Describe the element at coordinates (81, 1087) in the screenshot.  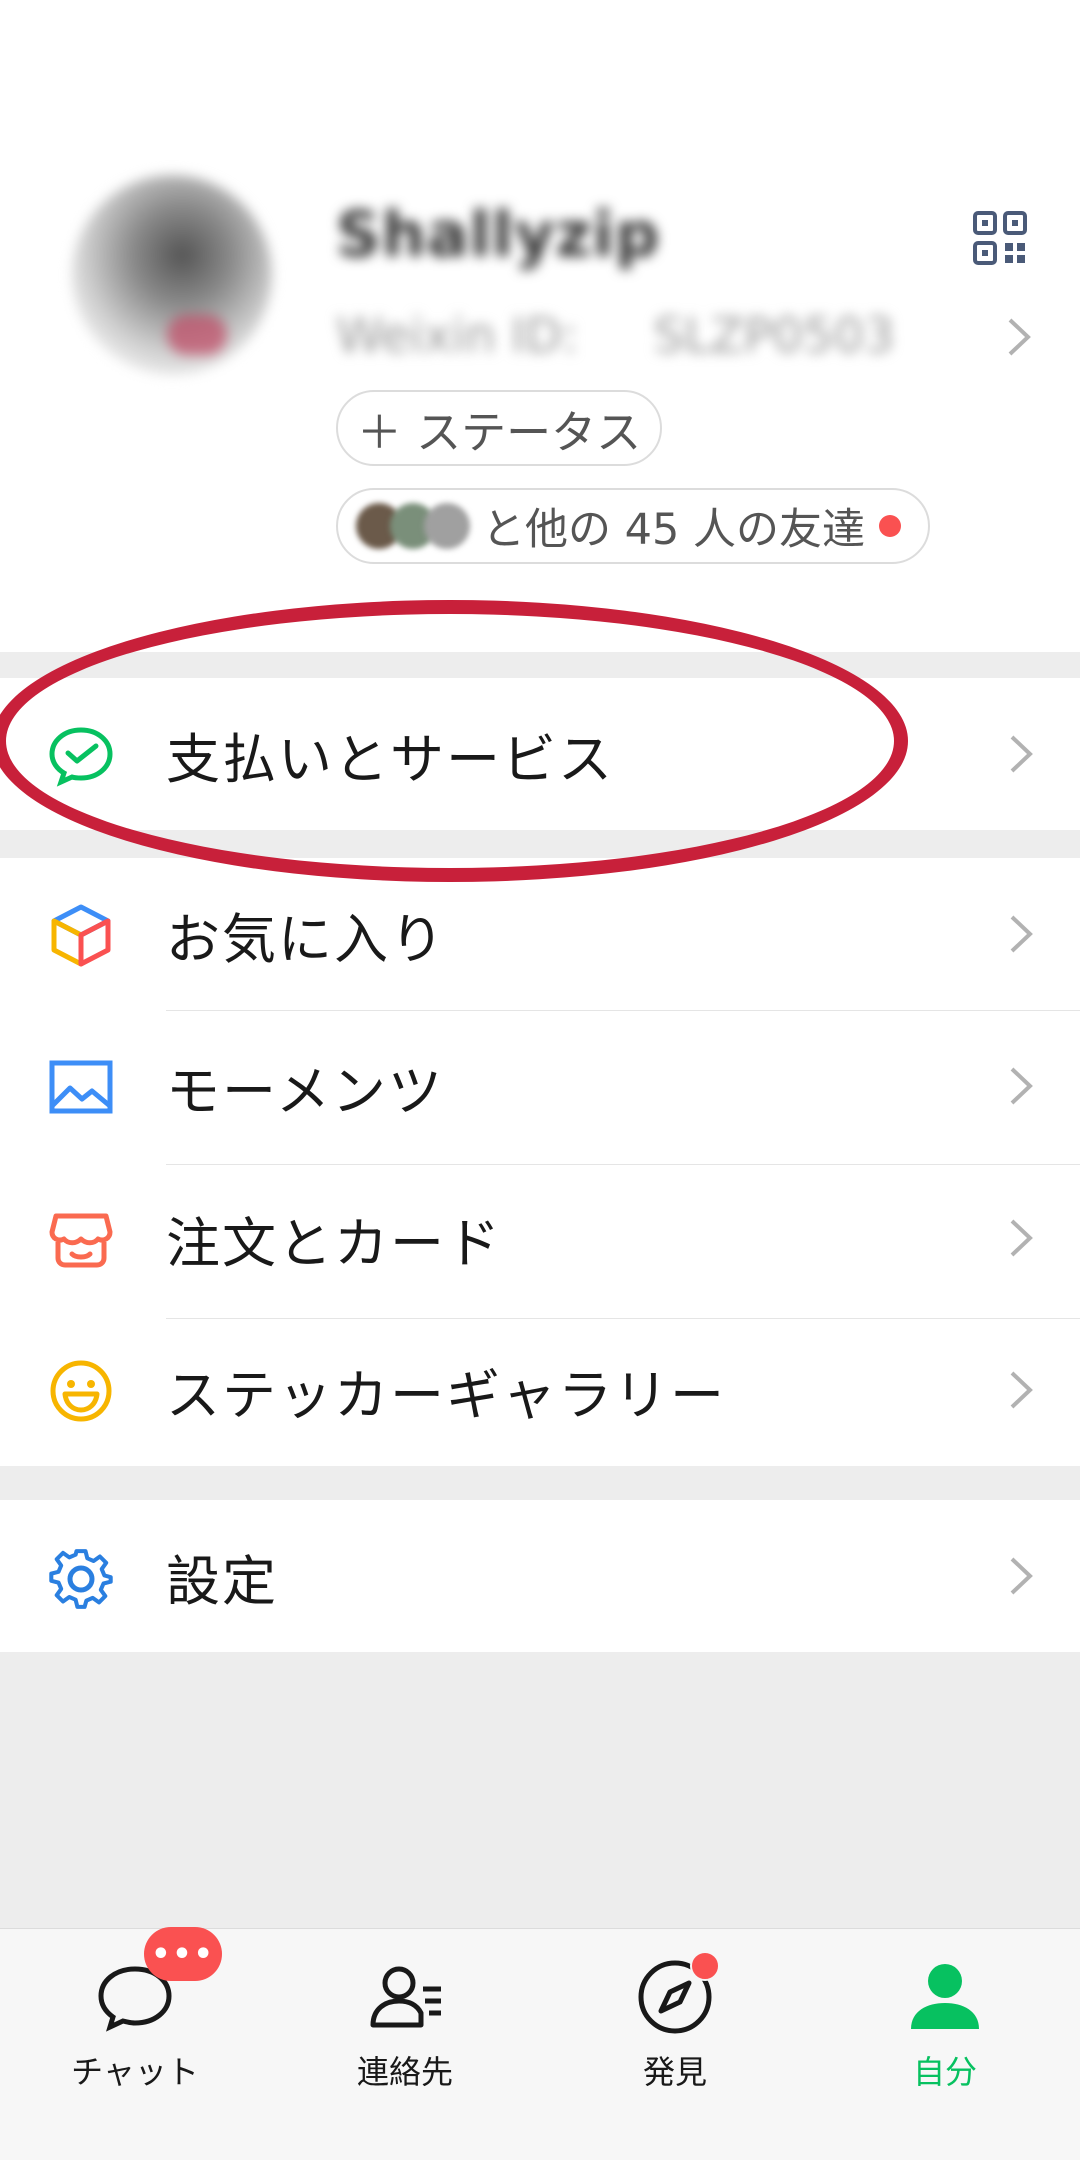
I see `image-icon` at that location.